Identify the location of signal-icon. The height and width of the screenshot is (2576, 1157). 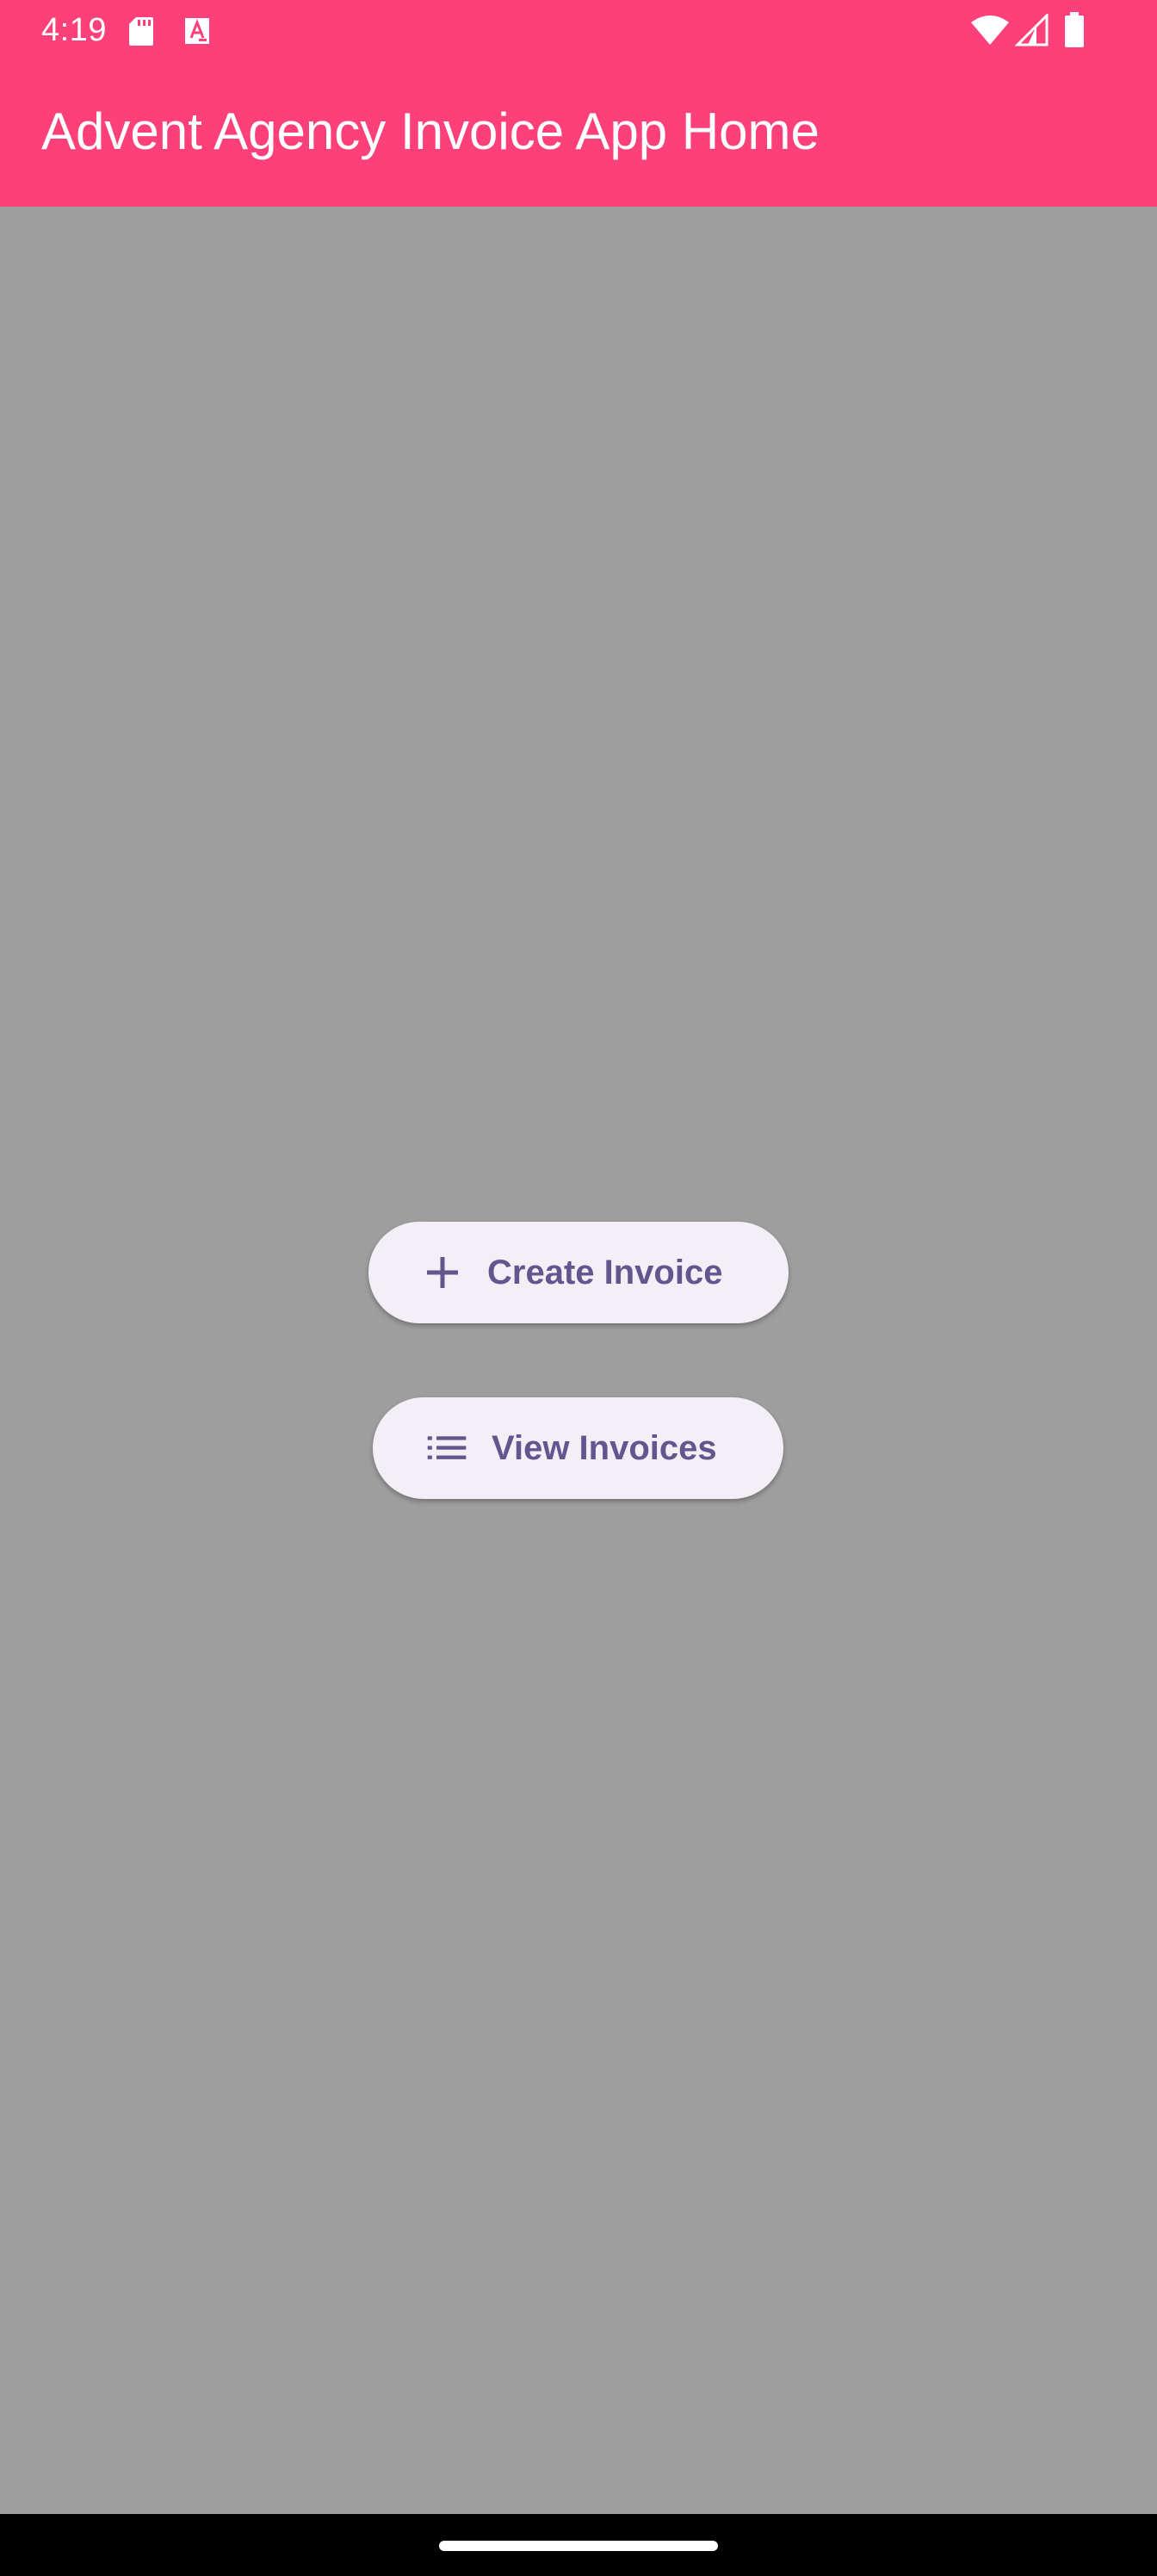
(1032, 30).